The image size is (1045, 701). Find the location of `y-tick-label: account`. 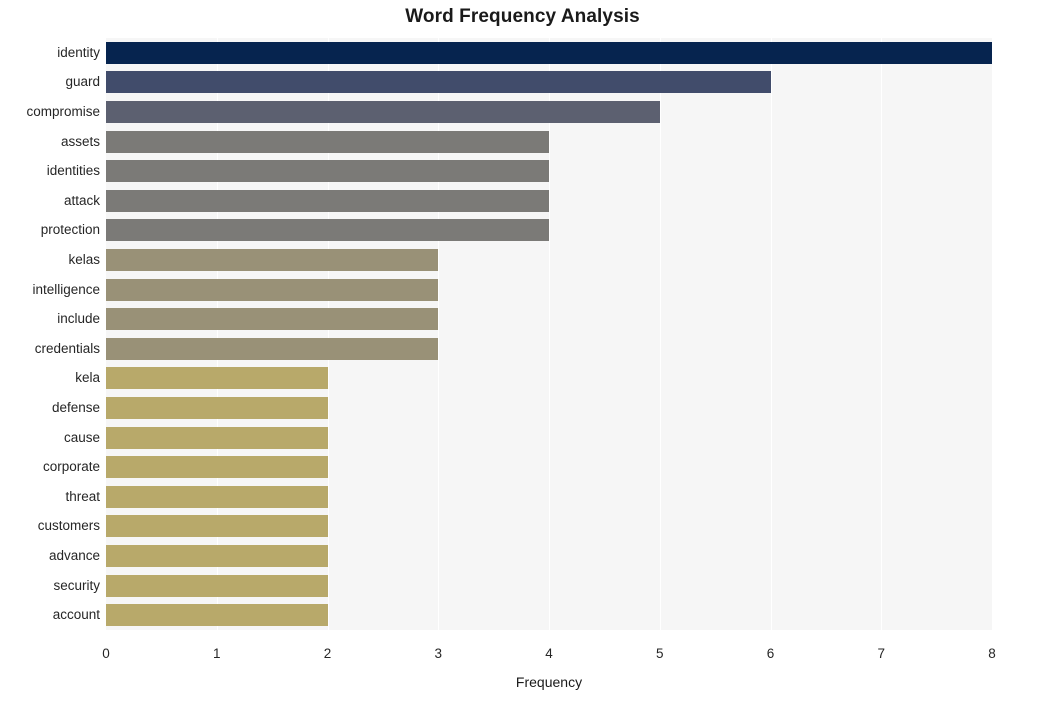

y-tick-label: account is located at coordinates (76, 615).